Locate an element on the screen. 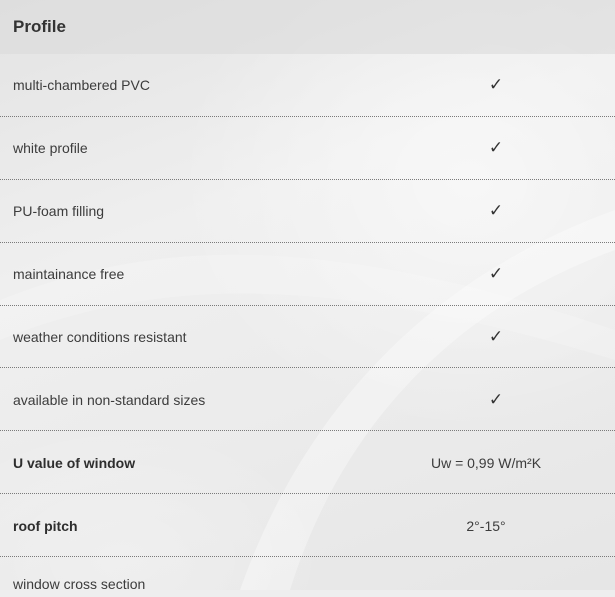  u-value: Uw = 0,99 W/m²K is located at coordinates (486, 462).